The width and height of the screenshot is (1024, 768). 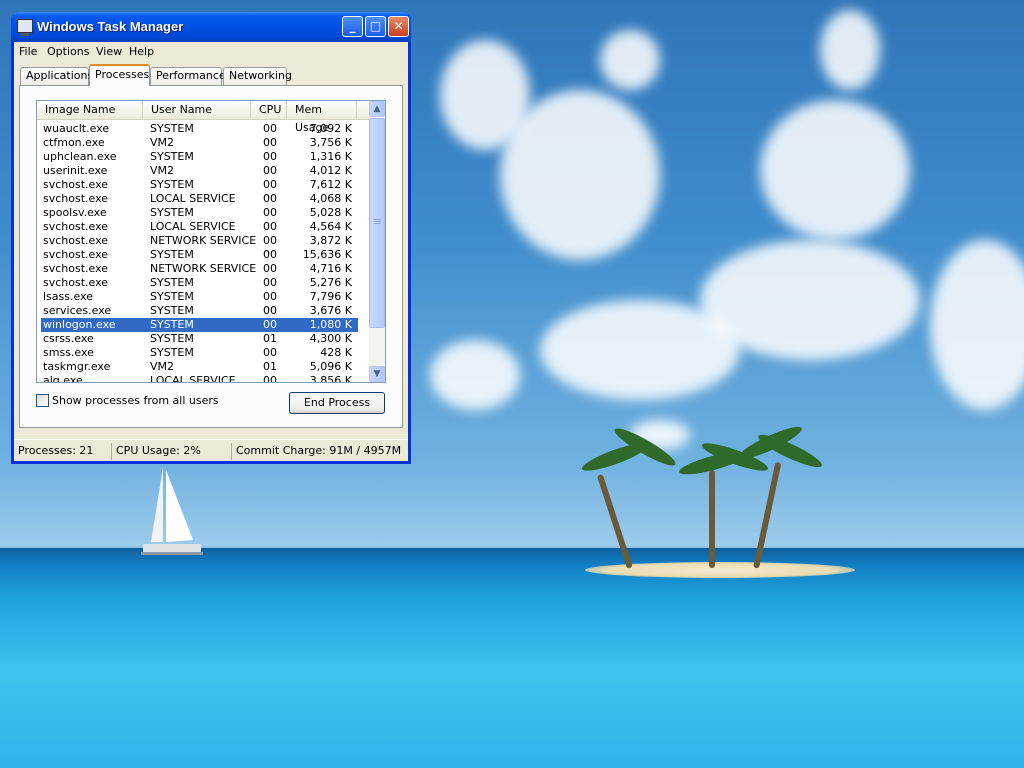 What do you see at coordinates (68, 296) in the screenshot?
I see `process-name: lsass.exe` at bounding box center [68, 296].